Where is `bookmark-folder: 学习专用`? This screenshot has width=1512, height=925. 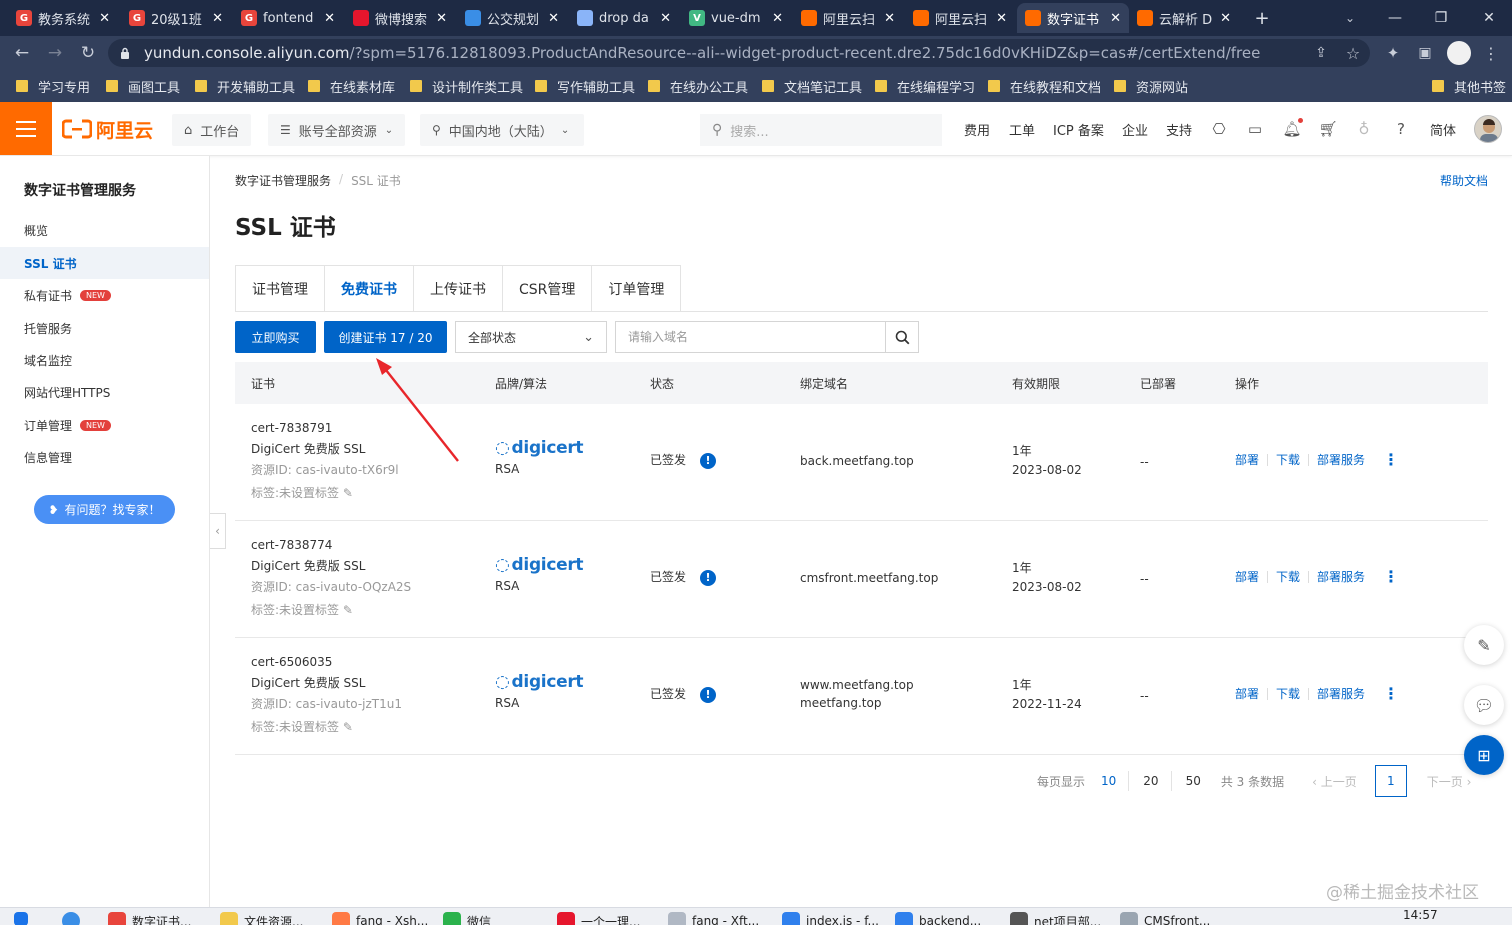 bookmark-folder: 学习专用 is located at coordinates (53, 86).